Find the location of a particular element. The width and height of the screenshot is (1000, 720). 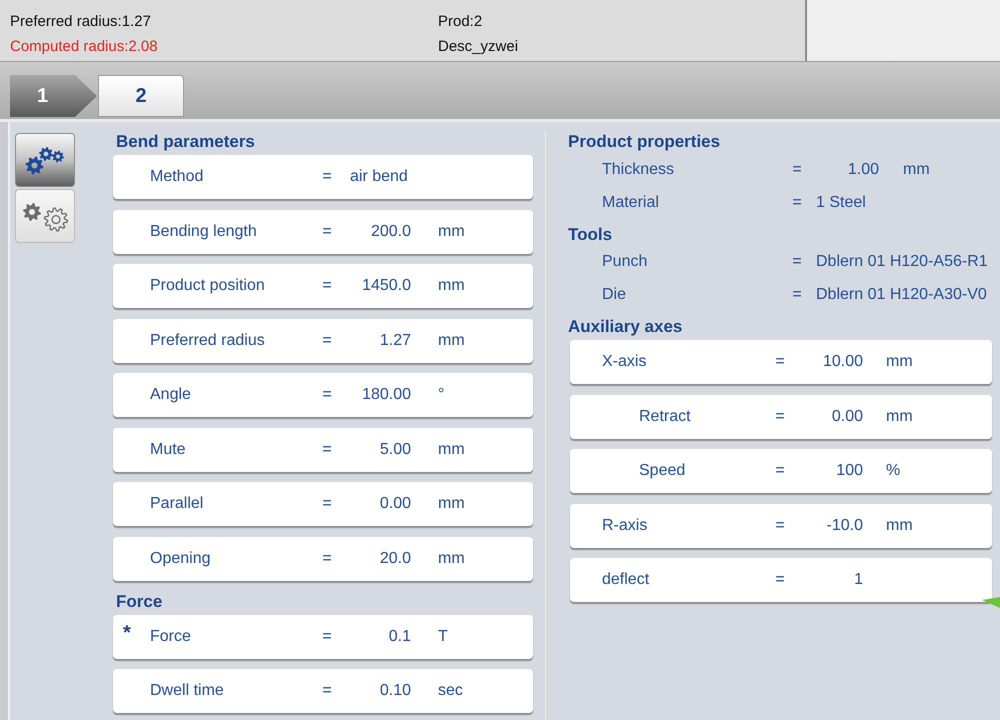

param-value: 1450.0 is located at coordinates (386, 286).